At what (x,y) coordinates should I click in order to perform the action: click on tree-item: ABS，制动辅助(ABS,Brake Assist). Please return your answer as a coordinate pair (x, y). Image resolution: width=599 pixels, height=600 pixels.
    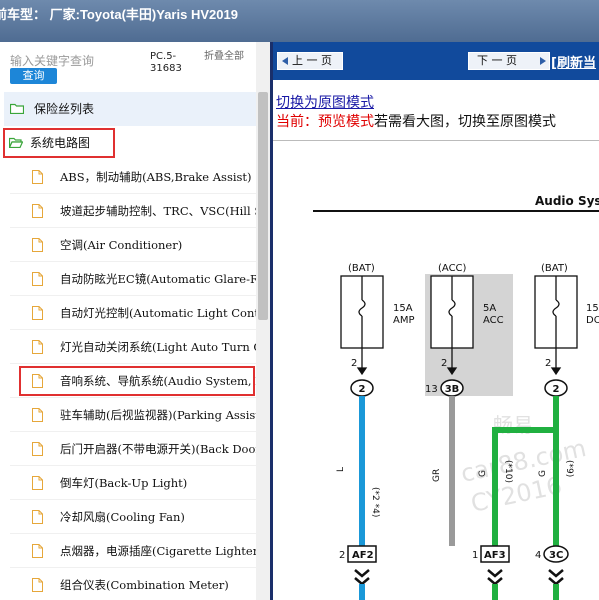
    Looking at the image, I should click on (133, 177).